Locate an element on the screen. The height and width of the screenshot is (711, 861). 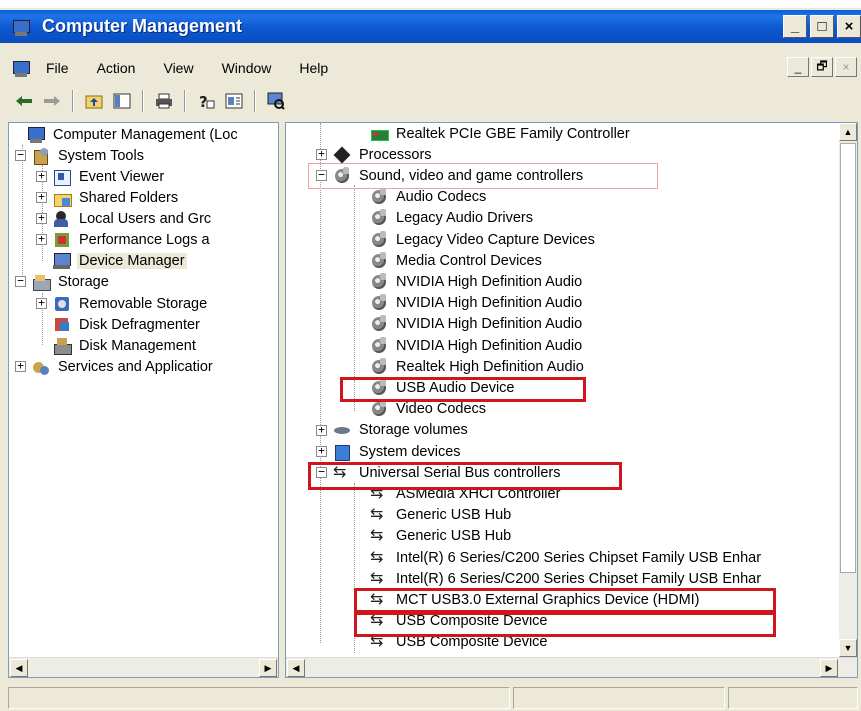
scroll-up-button: ▲ is located at coordinates (848, 132).